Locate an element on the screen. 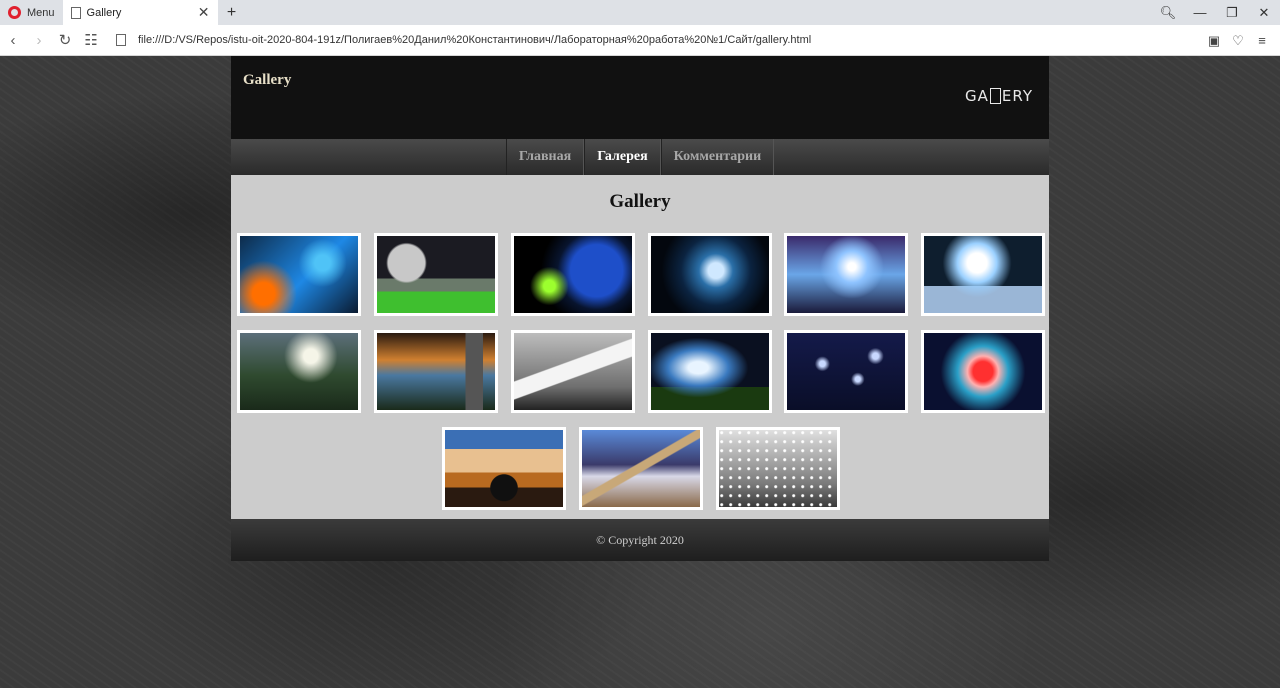 This screenshot has height=688, width=1280. space-image is located at coordinates (299, 274).